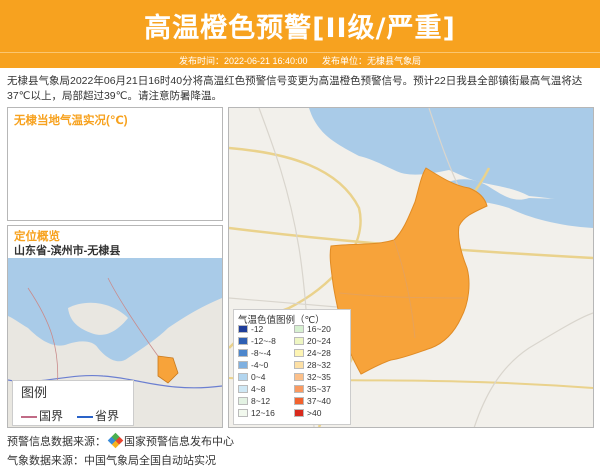  I want to click on legend-swatch: -4~0, so click(266, 365).